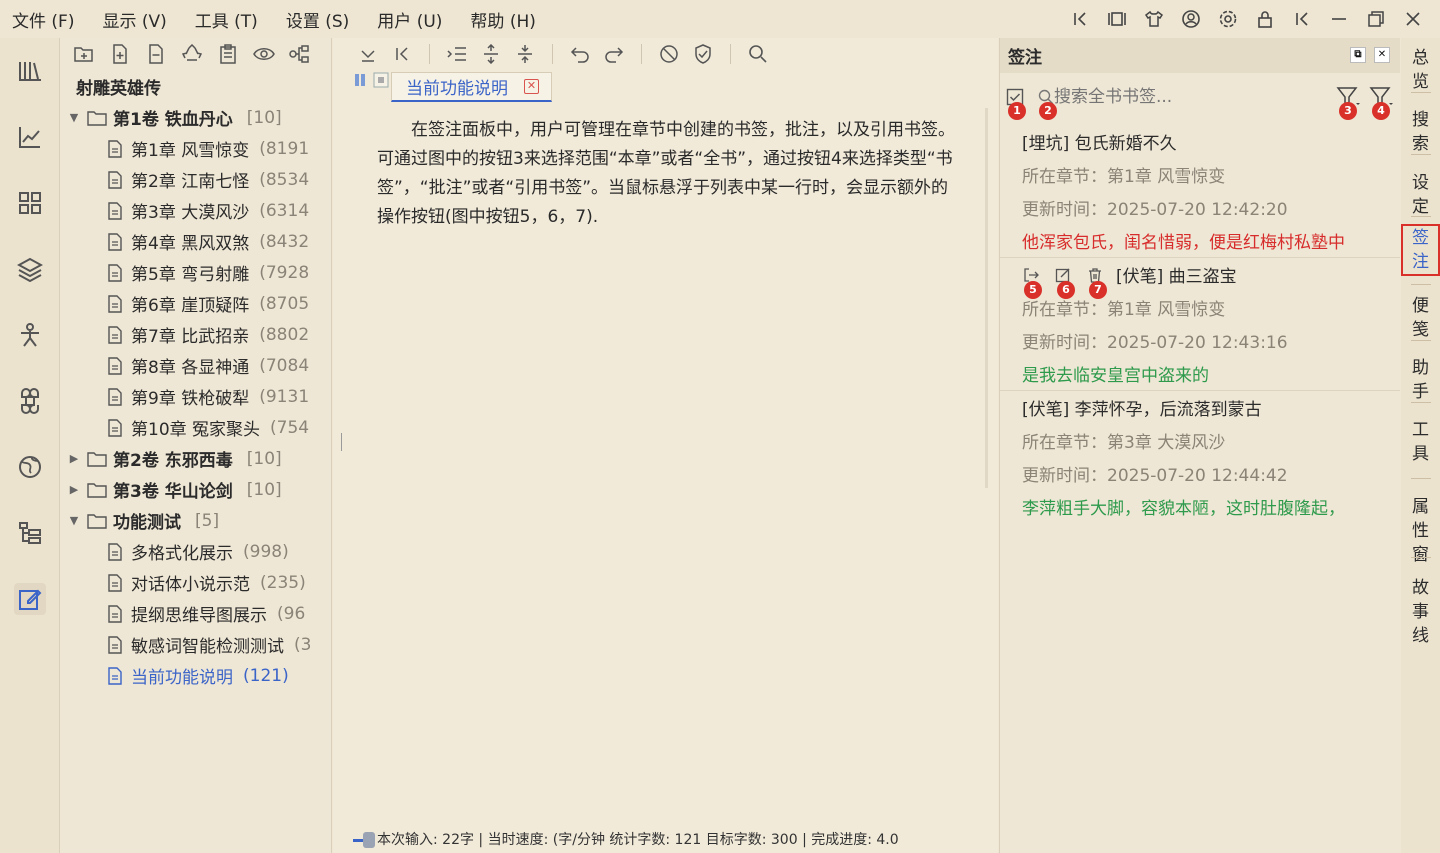 The height and width of the screenshot is (853, 1440). What do you see at coordinates (30, 203) in the screenshot?
I see `apps-grid-icon` at bounding box center [30, 203].